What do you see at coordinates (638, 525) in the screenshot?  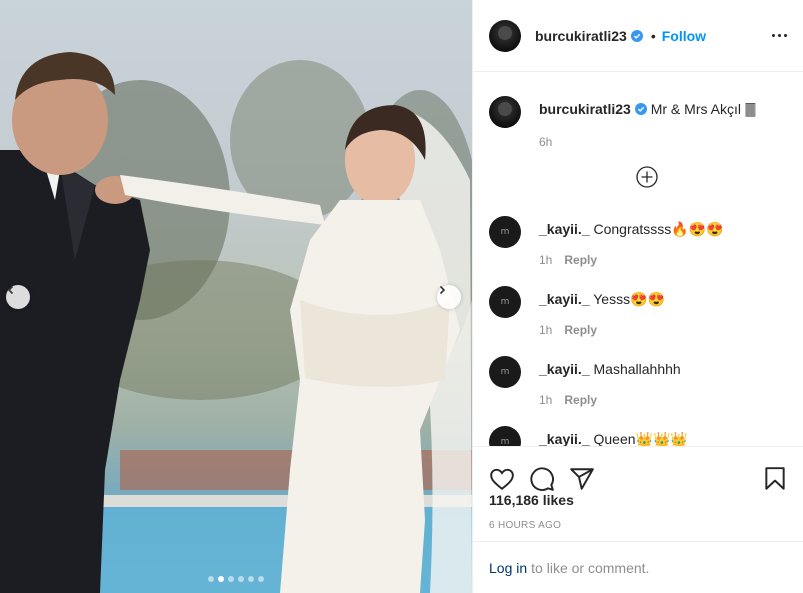 I see `post-timestamp: 6 HOURS AGO` at bounding box center [638, 525].